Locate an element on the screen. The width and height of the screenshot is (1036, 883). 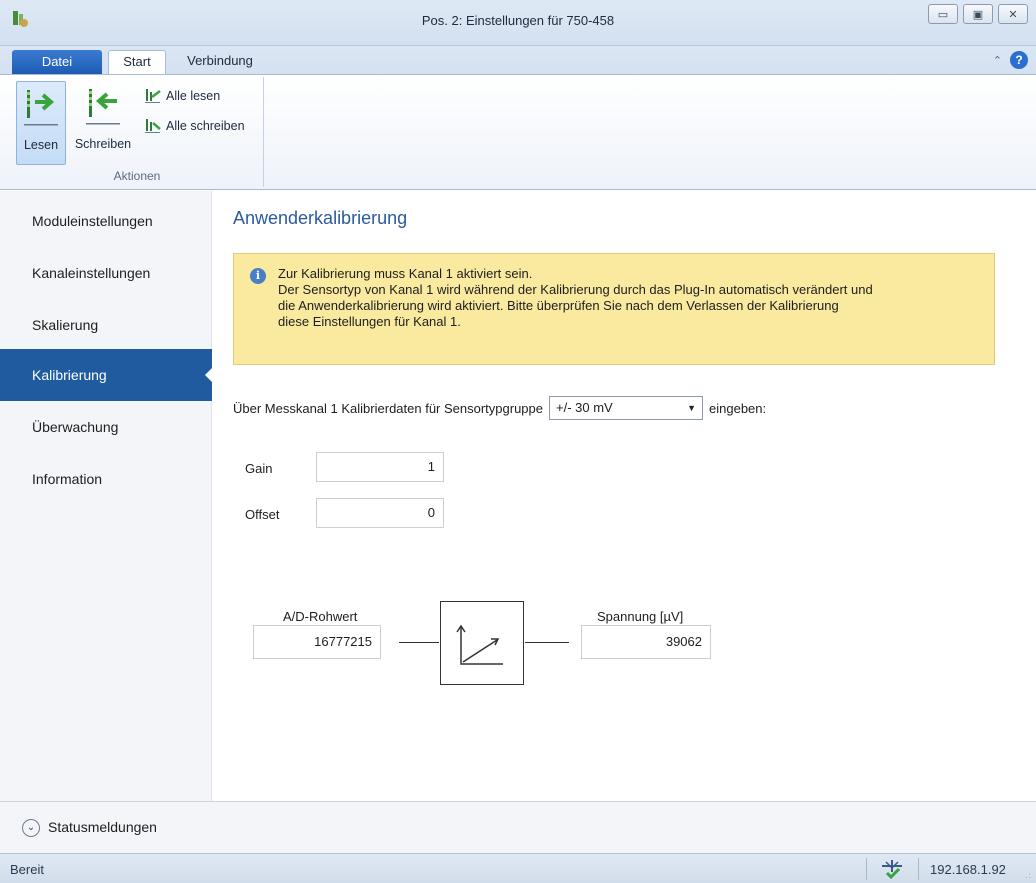
read-all-icon is located at coordinates (153, 96).